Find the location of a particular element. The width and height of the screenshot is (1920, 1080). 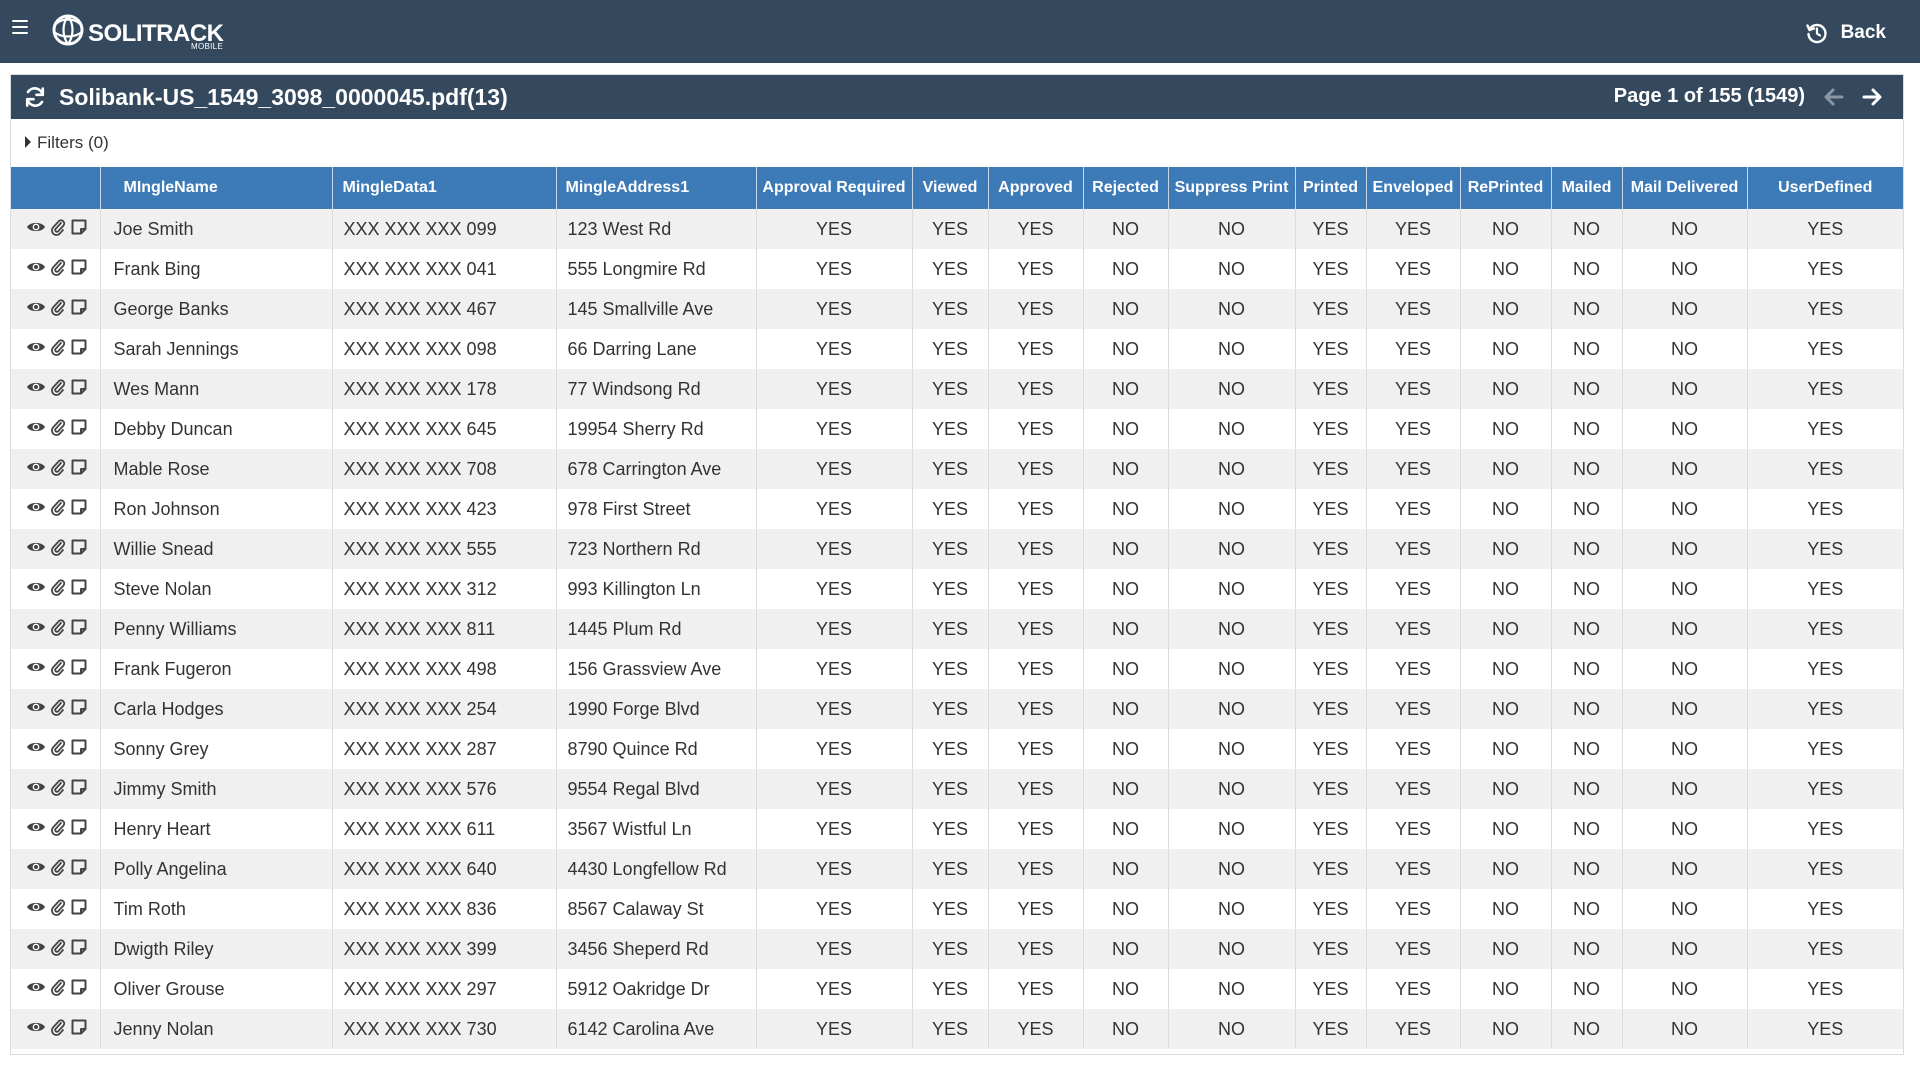

filters-toggle: Filters (0) is located at coordinates (957, 143).